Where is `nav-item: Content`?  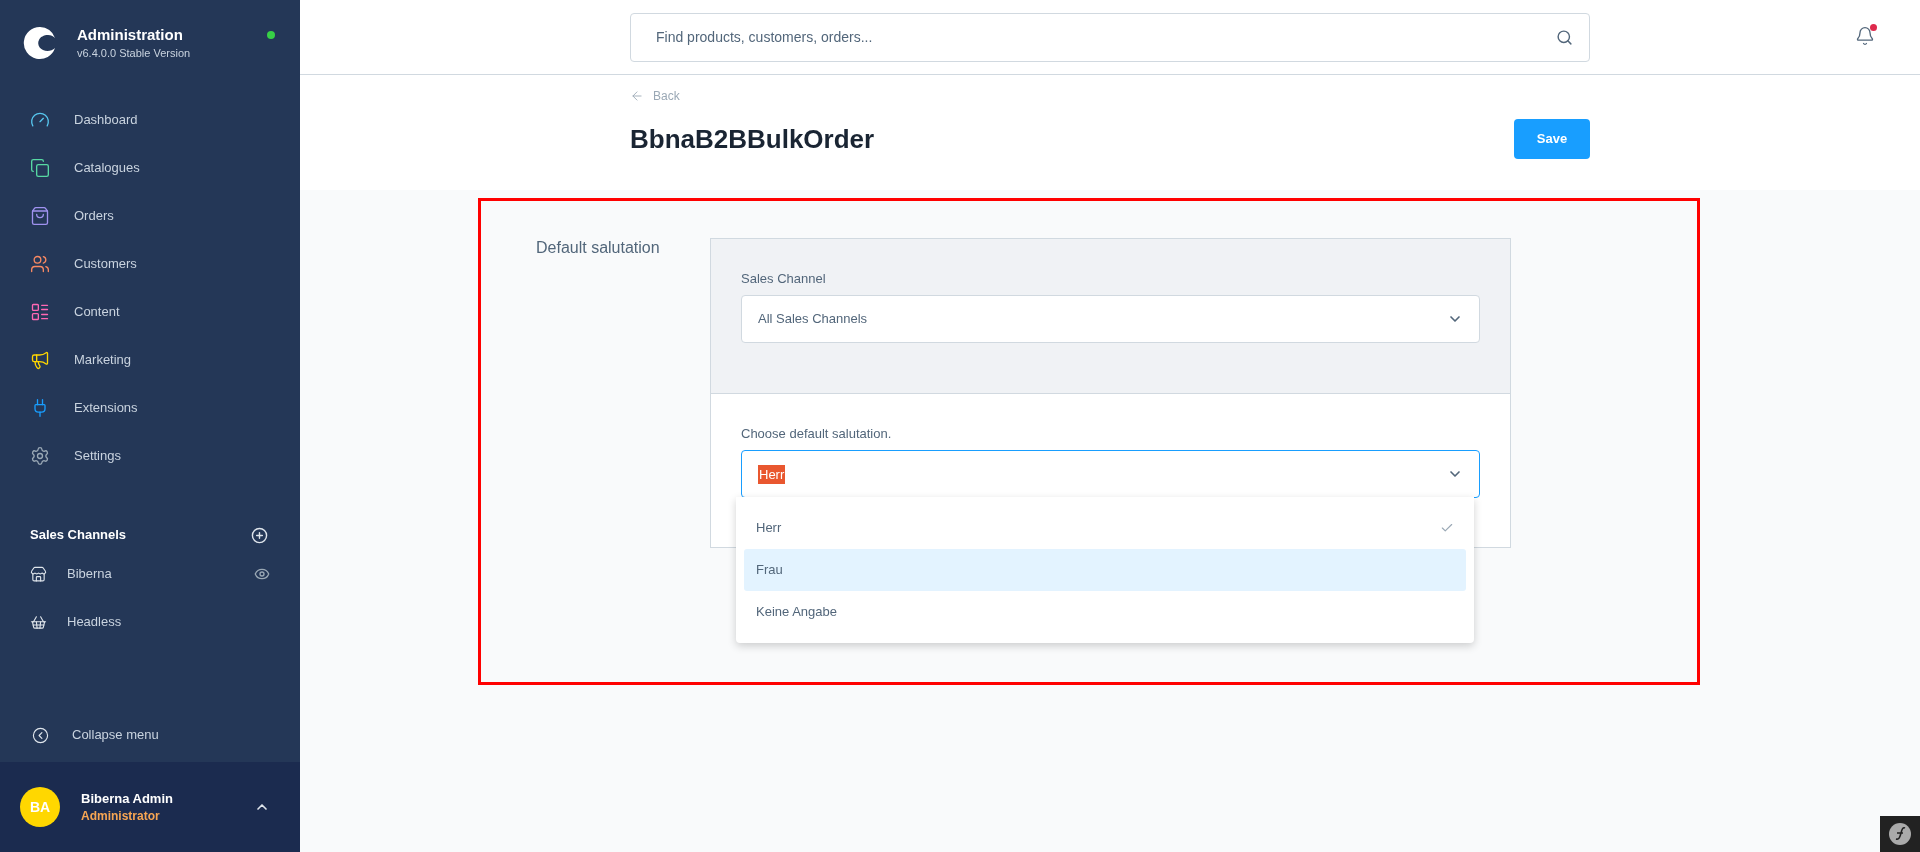
nav-item: Content is located at coordinates (150, 312).